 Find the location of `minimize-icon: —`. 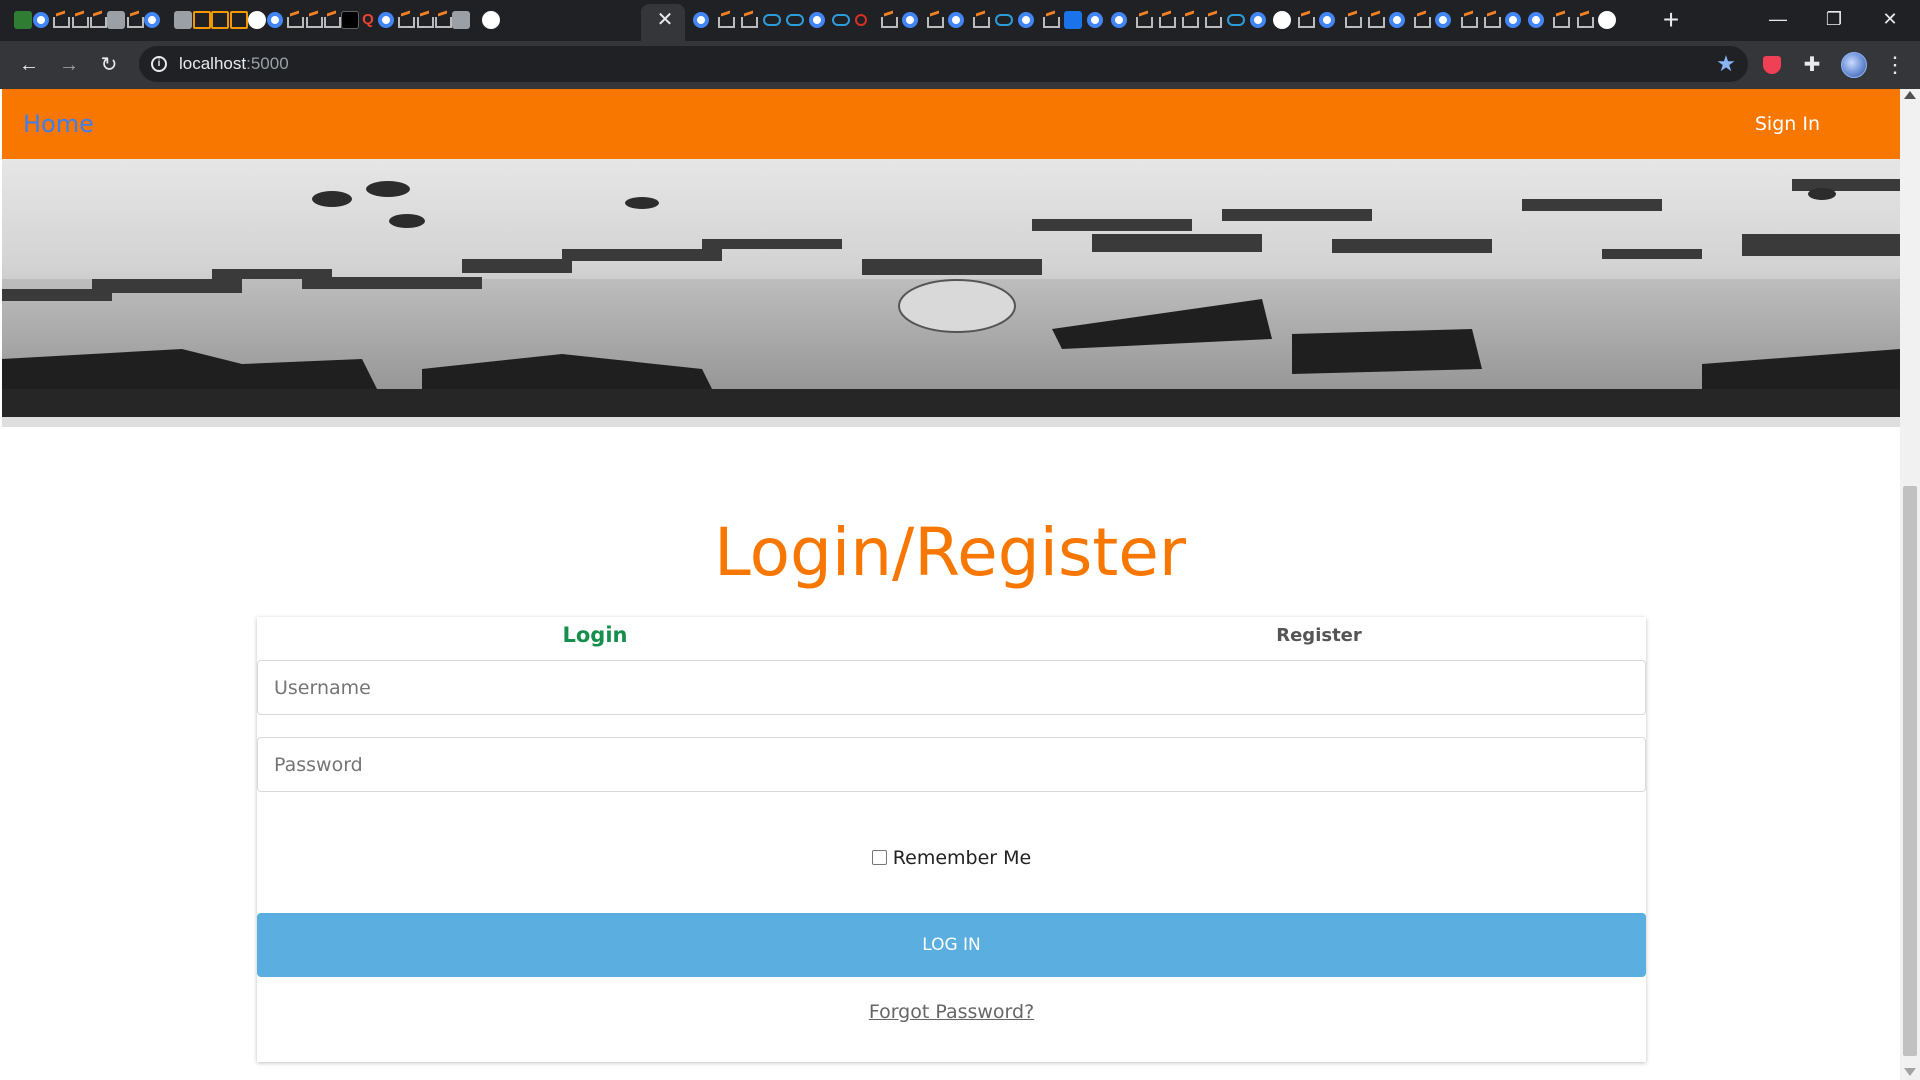

minimize-icon: — is located at coordinates (1778, 19).